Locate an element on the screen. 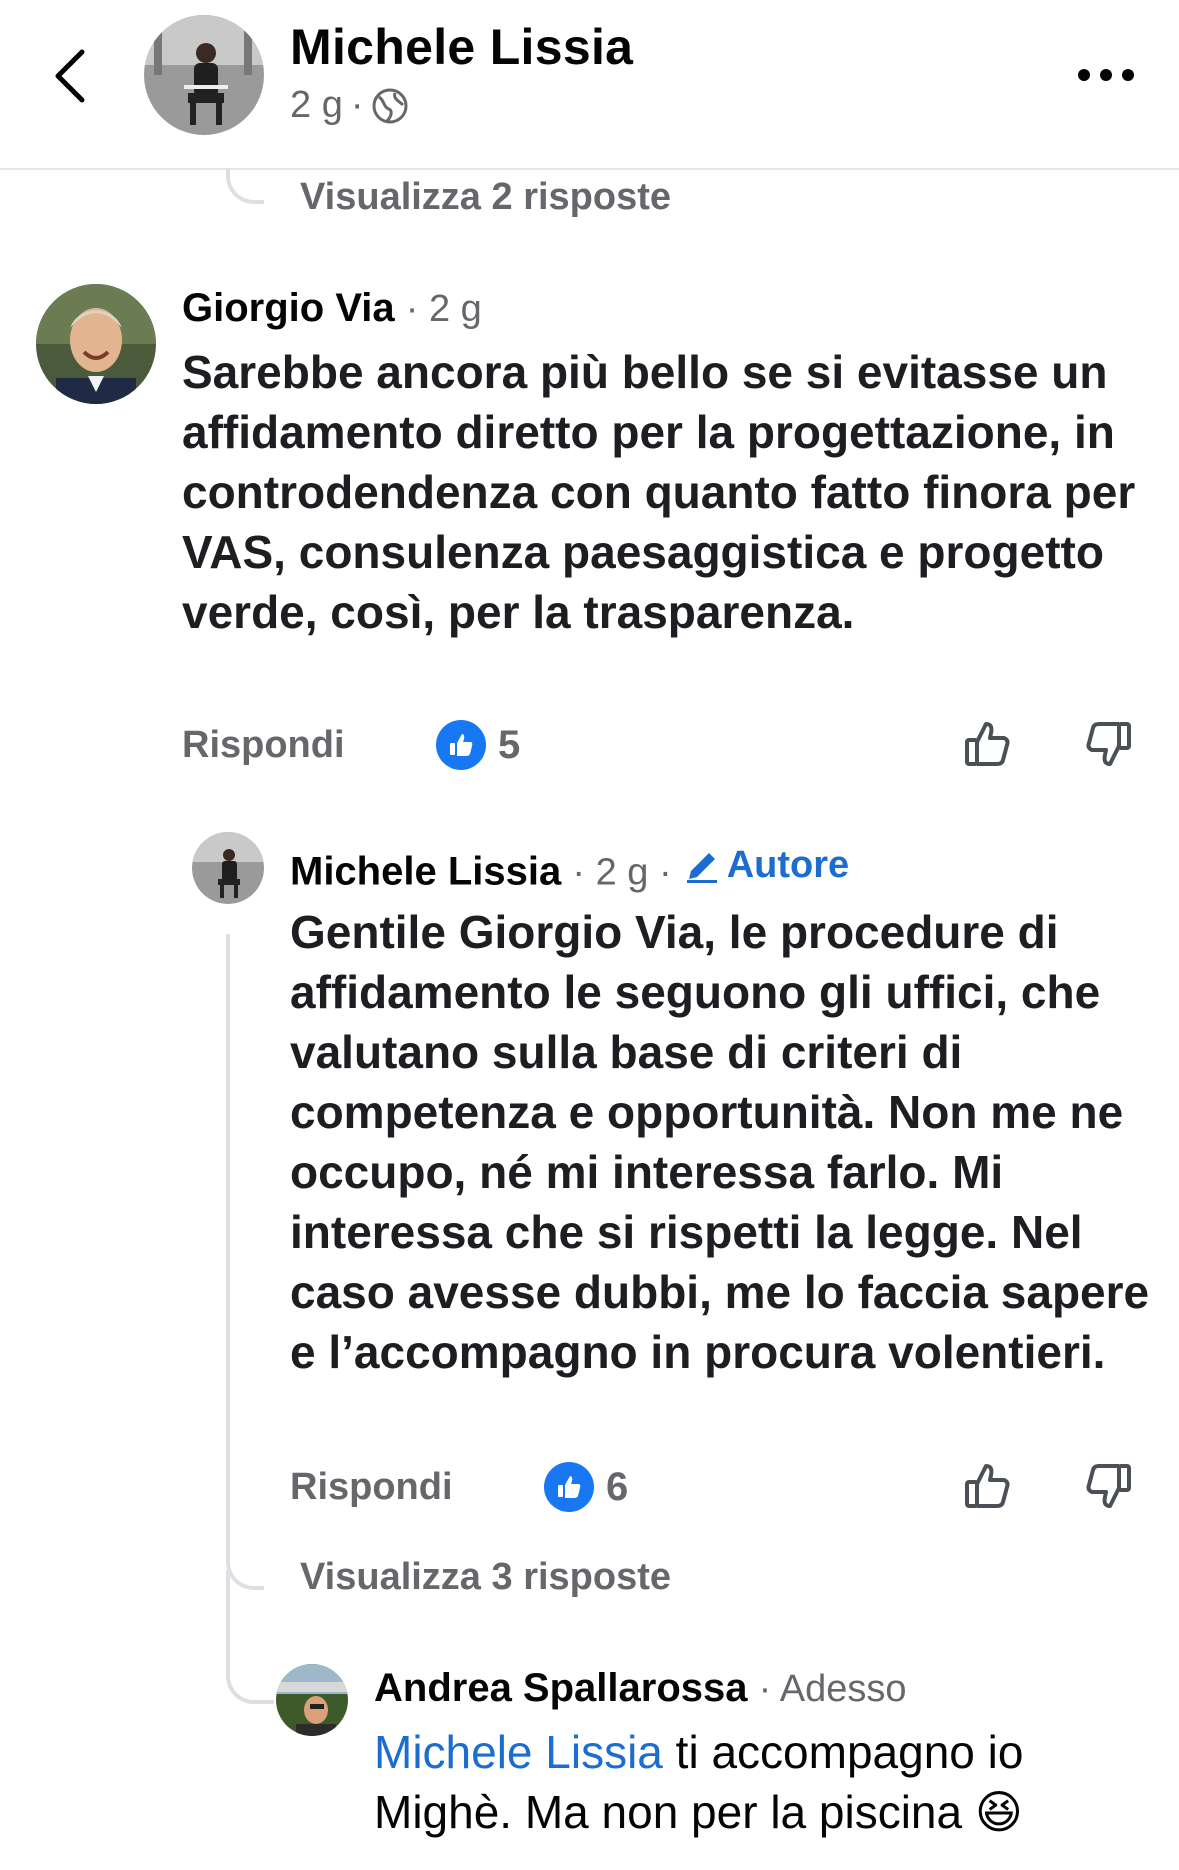 The image size is (1179, 1870). user-mention: Michele Lissia is located at coordinates (518, 1752).